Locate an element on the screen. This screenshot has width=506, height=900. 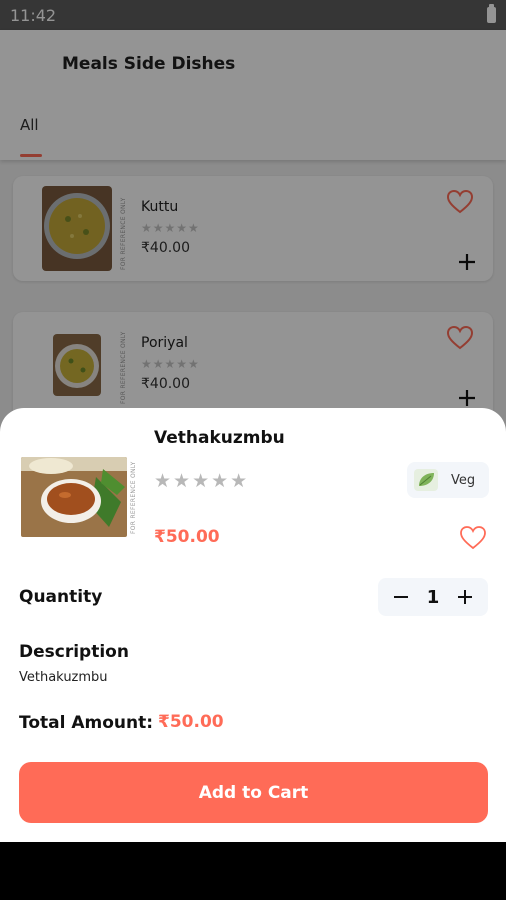
system-navigation-bar is located at coordinates (253, 871).